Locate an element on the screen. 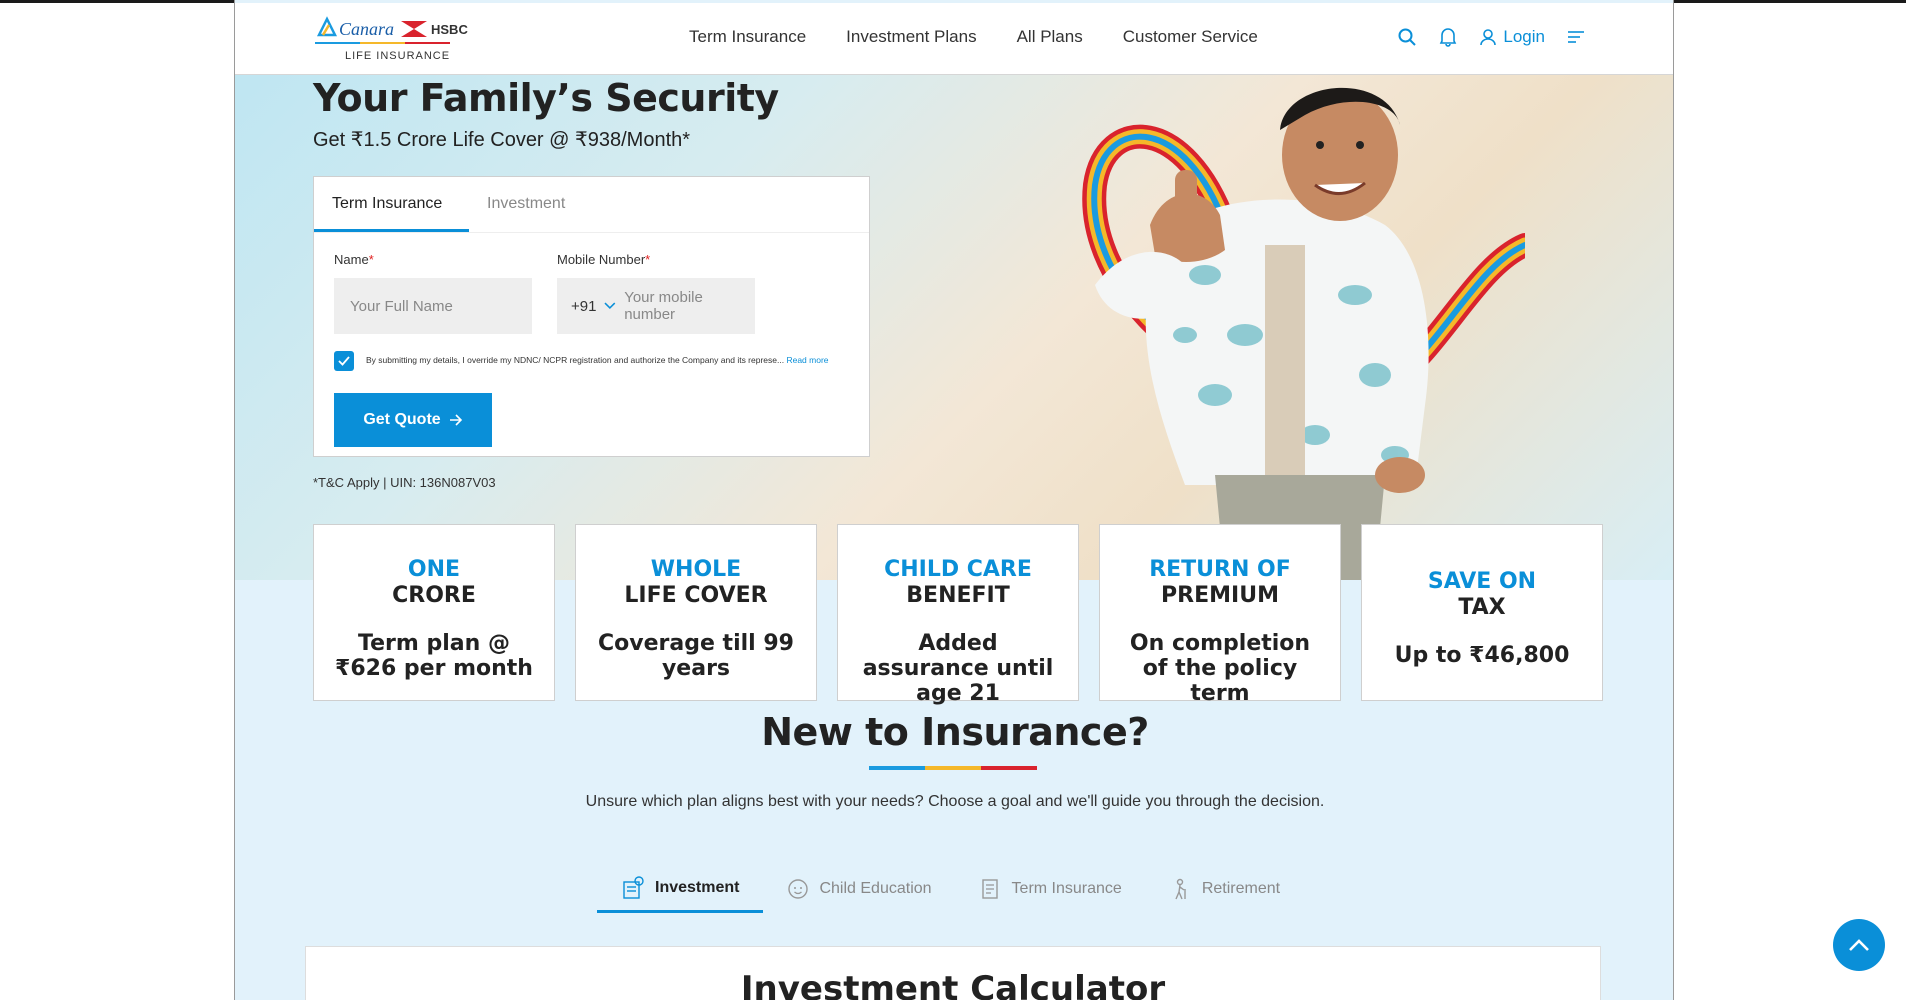  hero-title: Your Family’s Security is located at coordinates (546, 98).